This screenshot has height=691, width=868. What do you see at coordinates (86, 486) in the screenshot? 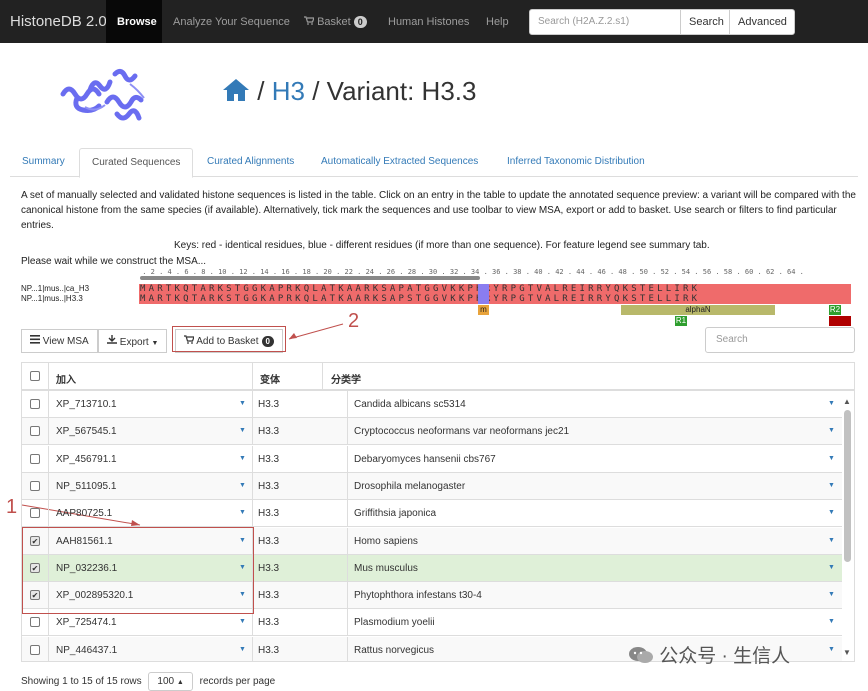
I see `accession-cell: NP_511095.1` at bounding box center [86, 486].